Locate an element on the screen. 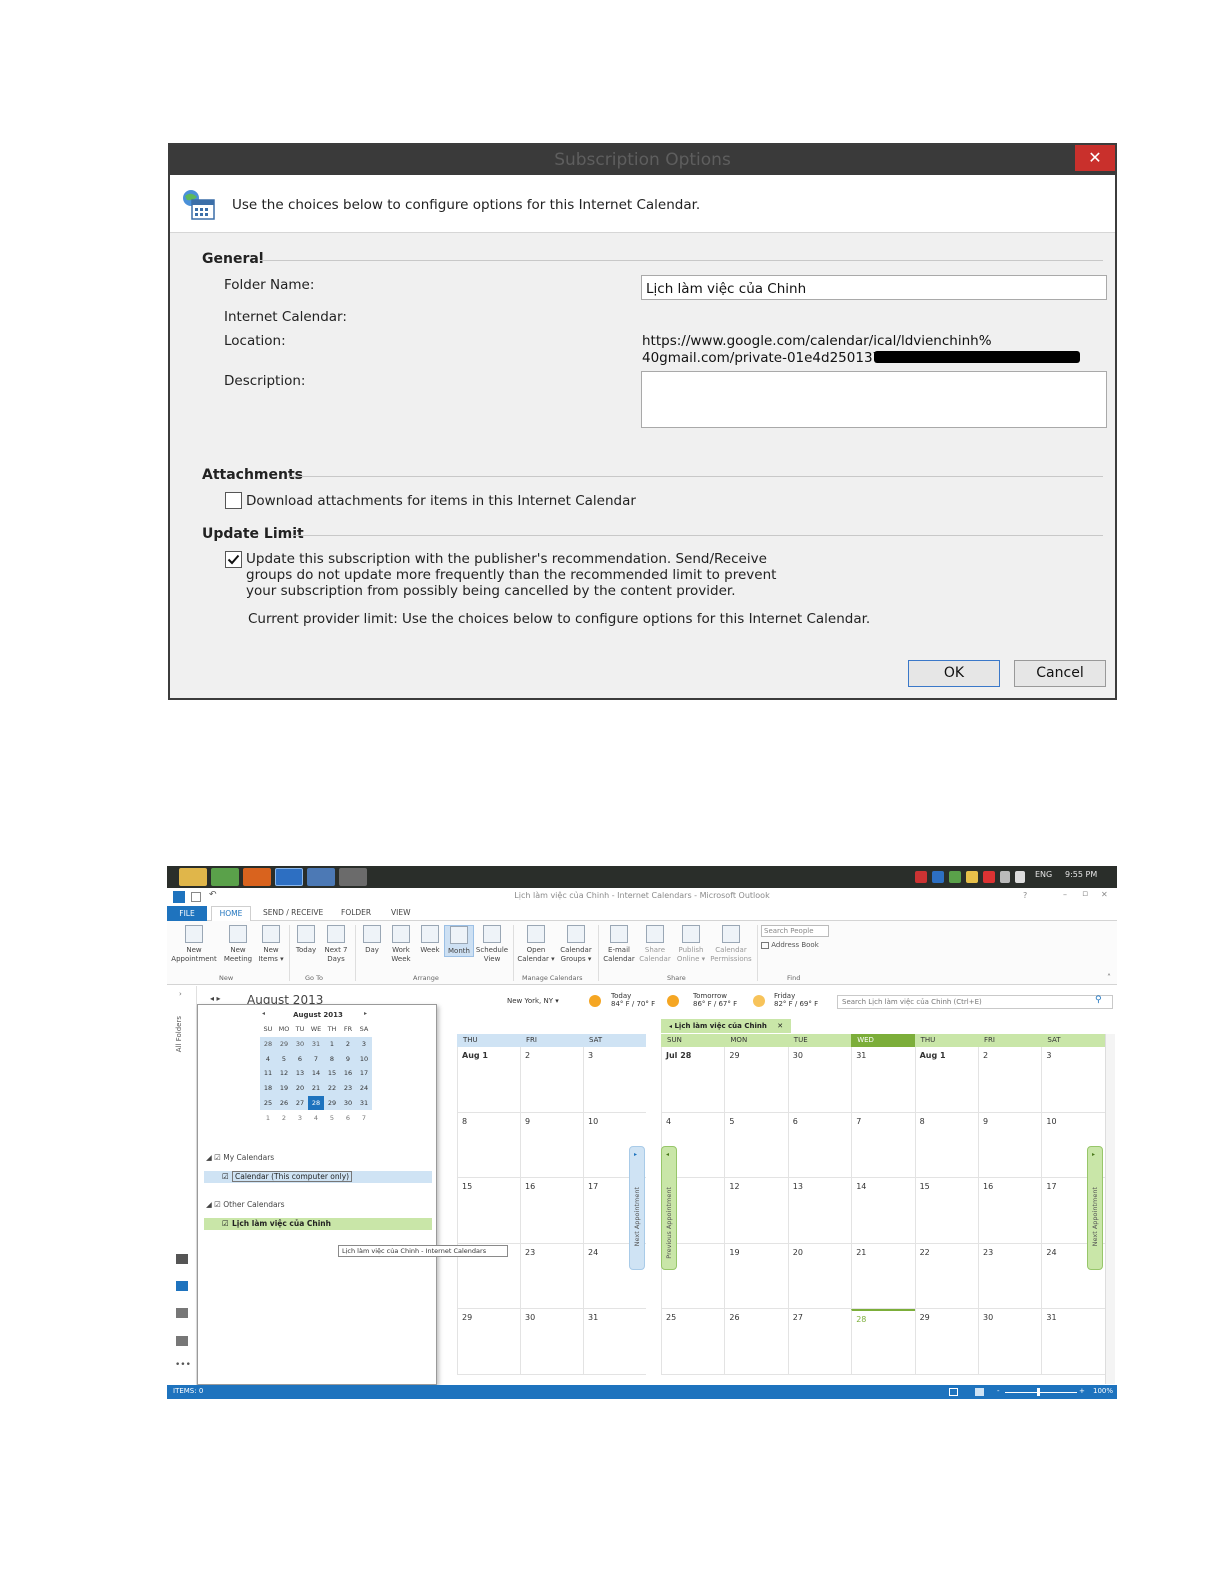 The image size is (1225, 1585). mini-calendar-day: 1 is located at coordinates (332, 1044).